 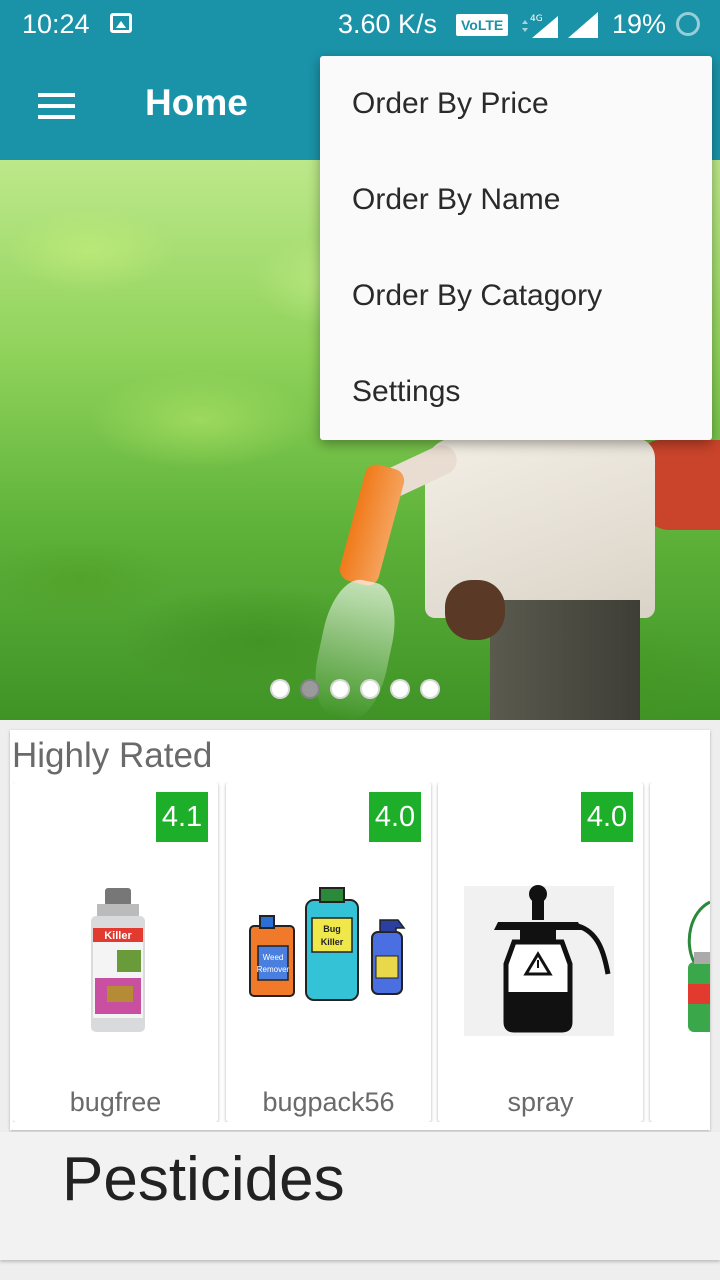 What do you see at coordinates (698, 966) in the screenshot?
I see `partial-product-image` at bounding box center [698, 966].